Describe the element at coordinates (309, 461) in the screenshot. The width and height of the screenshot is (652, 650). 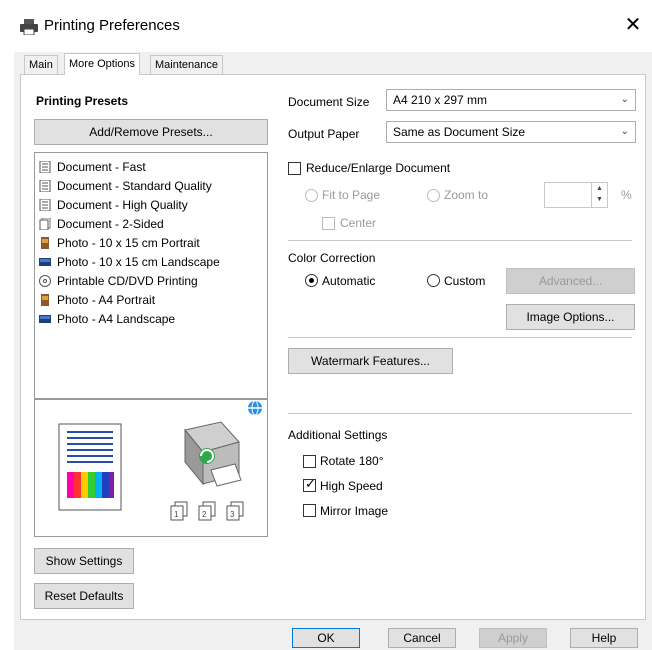
I see `rotate-180-checkbox` at that location.